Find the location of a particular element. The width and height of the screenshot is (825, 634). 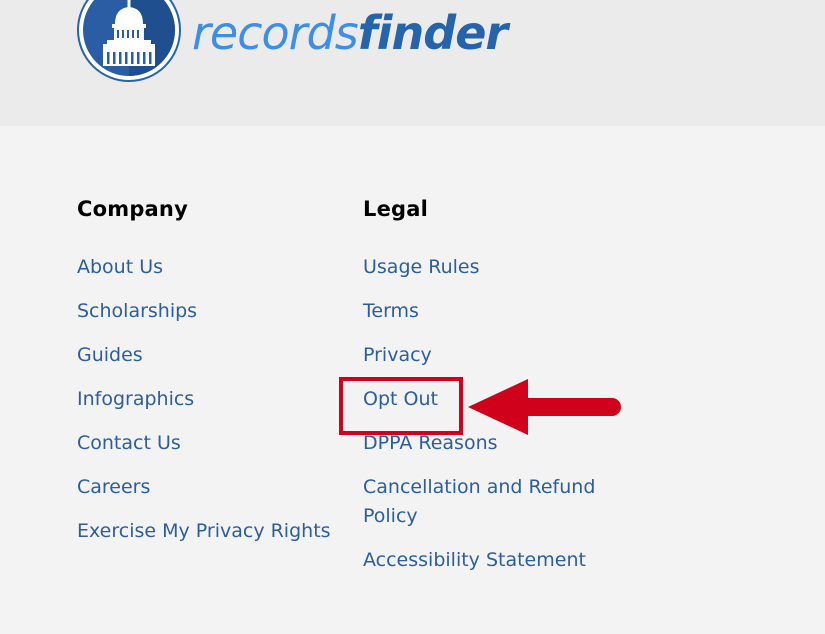

link-accessibility-statement: Accessibility Statement is located at coordinates (488, 560).